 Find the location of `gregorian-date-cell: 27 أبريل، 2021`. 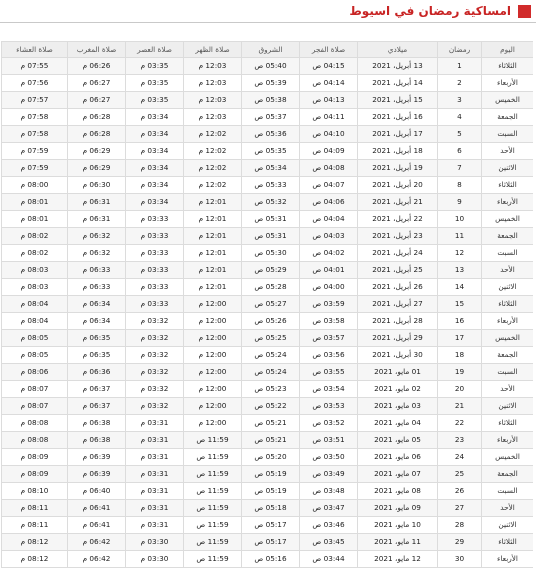

gregorian-date-cell: 27 أبريل، 2021 is located at coordinates (397, 304).